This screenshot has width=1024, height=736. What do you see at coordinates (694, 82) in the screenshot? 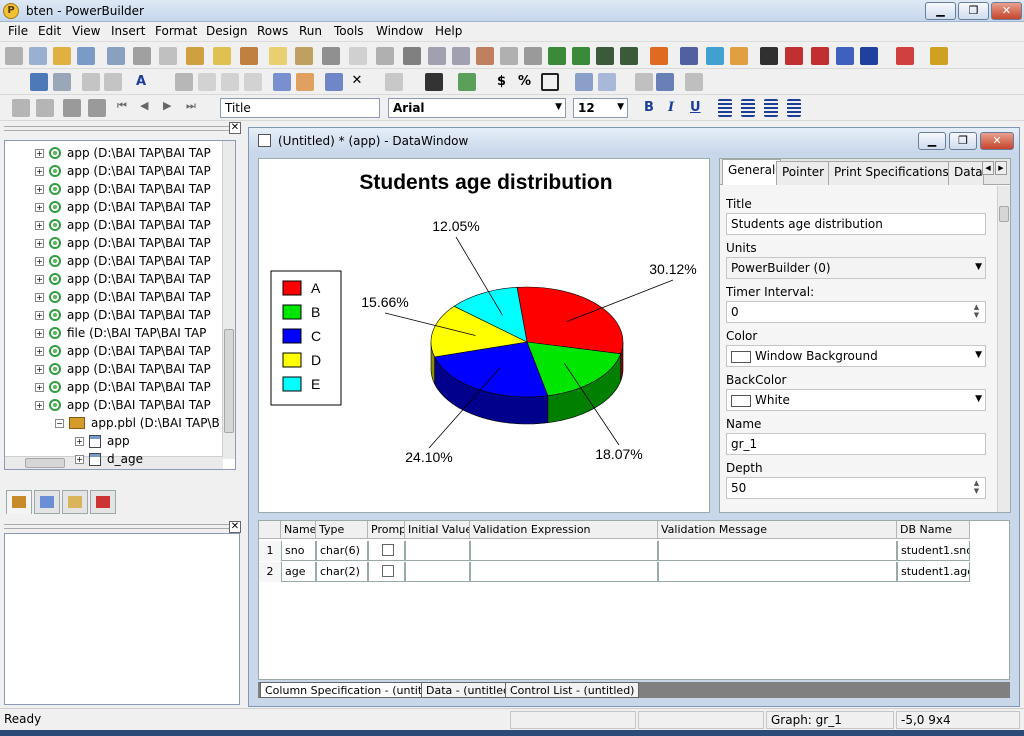
I see `bring-front-icon` at bounding box center [694, 82].